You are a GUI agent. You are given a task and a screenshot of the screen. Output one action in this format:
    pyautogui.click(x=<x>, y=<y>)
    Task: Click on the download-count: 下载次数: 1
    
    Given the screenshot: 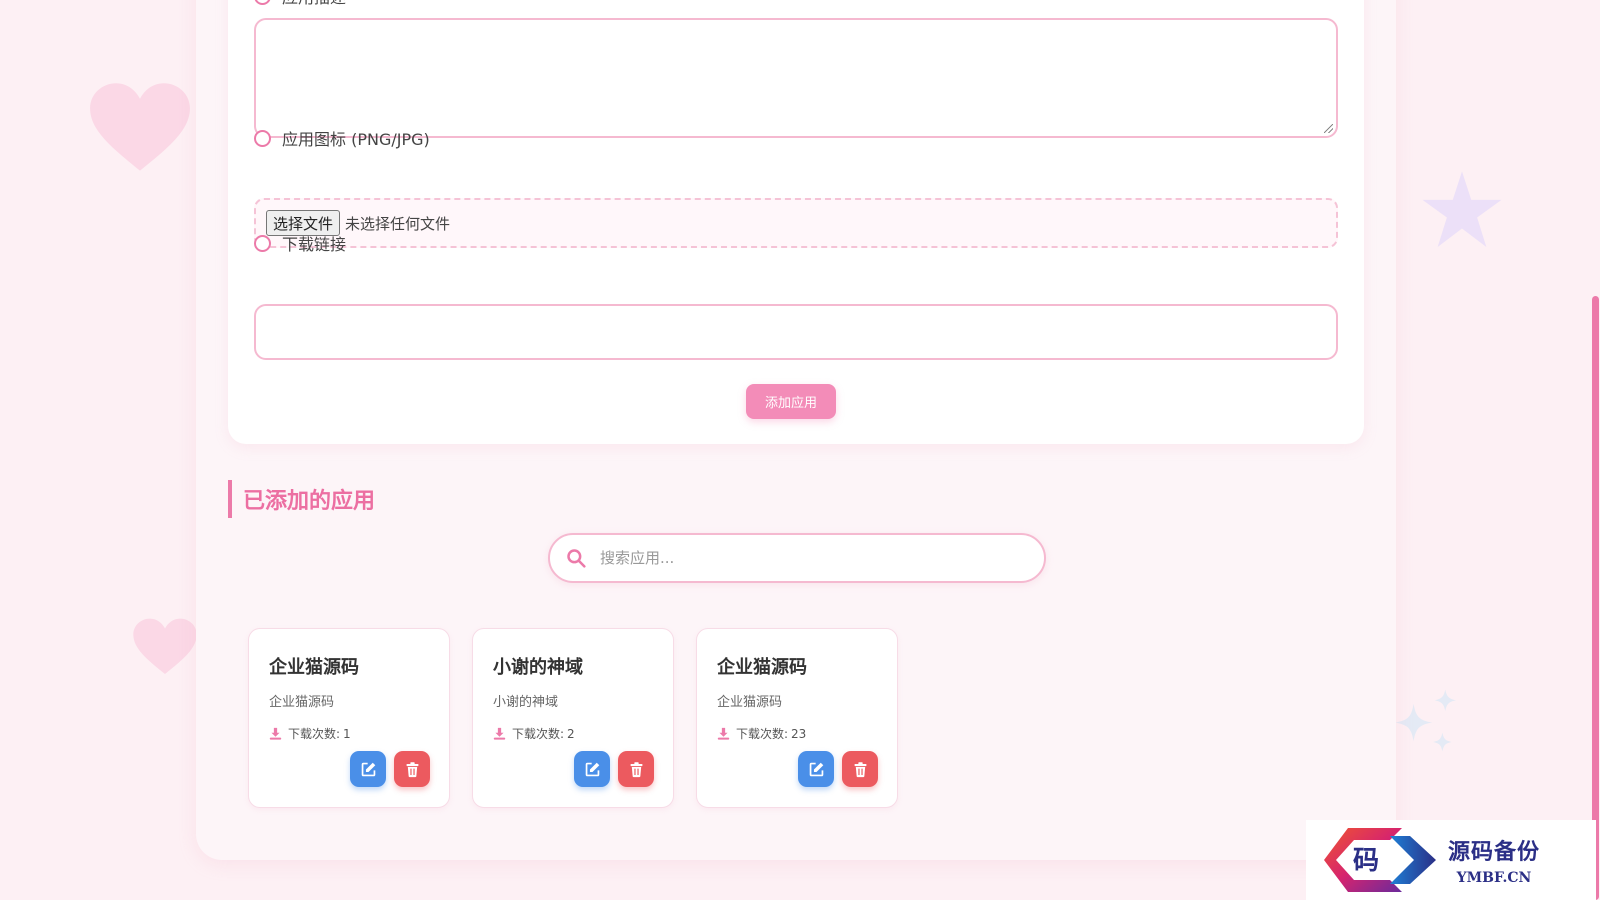 What is the action you would take?
    pyautogui.click(x=310, y=733)
    